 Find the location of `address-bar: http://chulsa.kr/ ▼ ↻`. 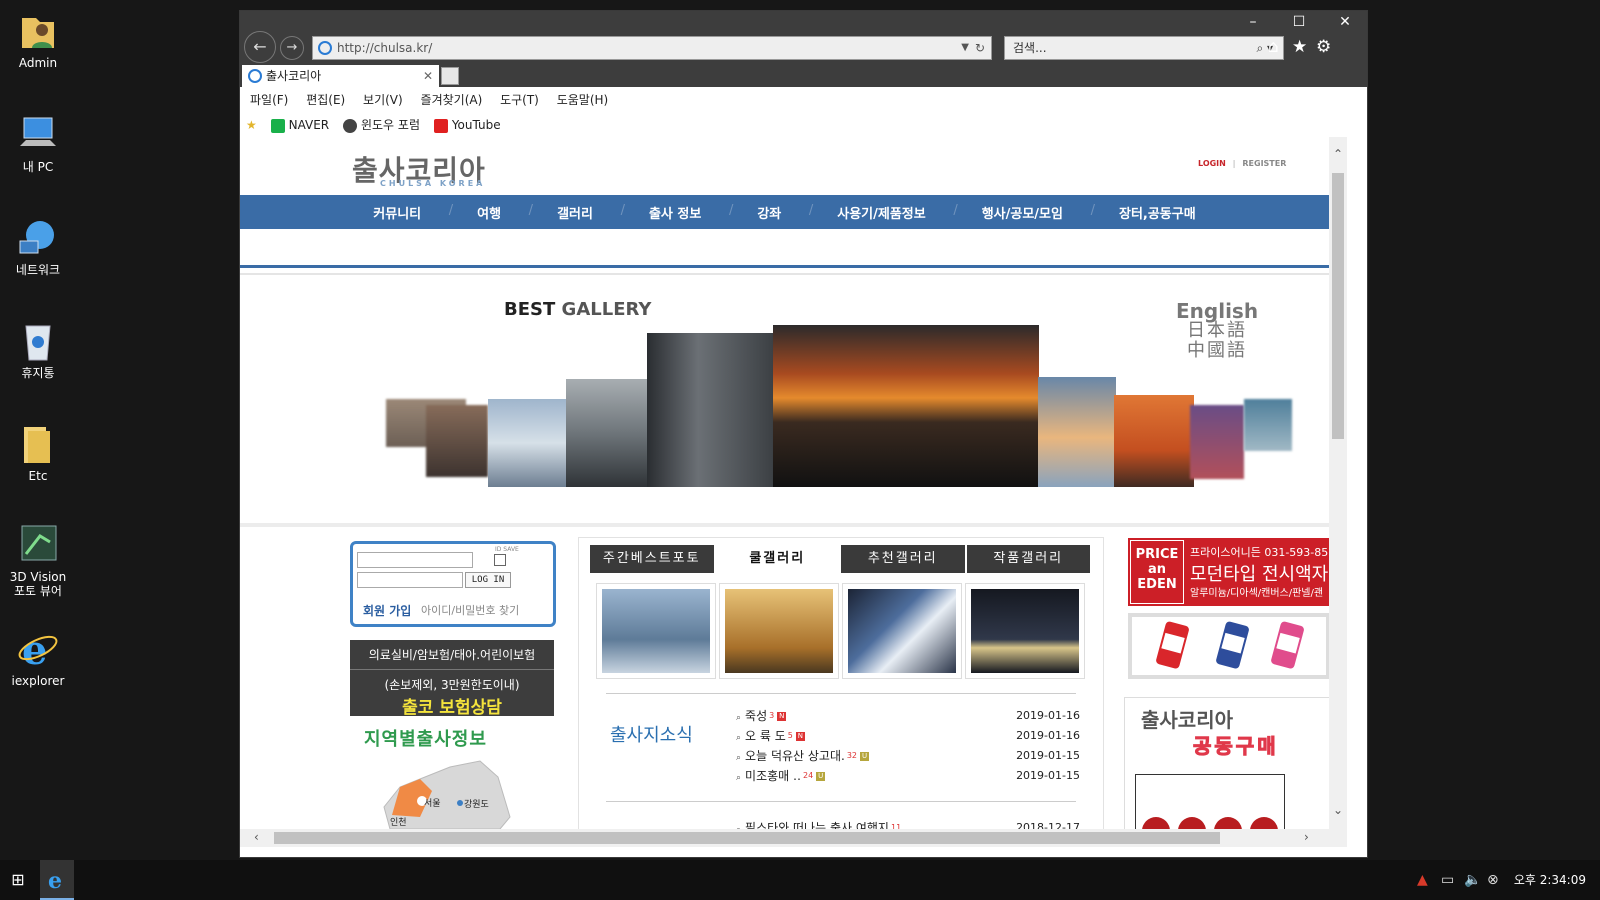

address-bar: http://chulsa.kr/ ▼ ↻ is located at coordinates (652, 48).